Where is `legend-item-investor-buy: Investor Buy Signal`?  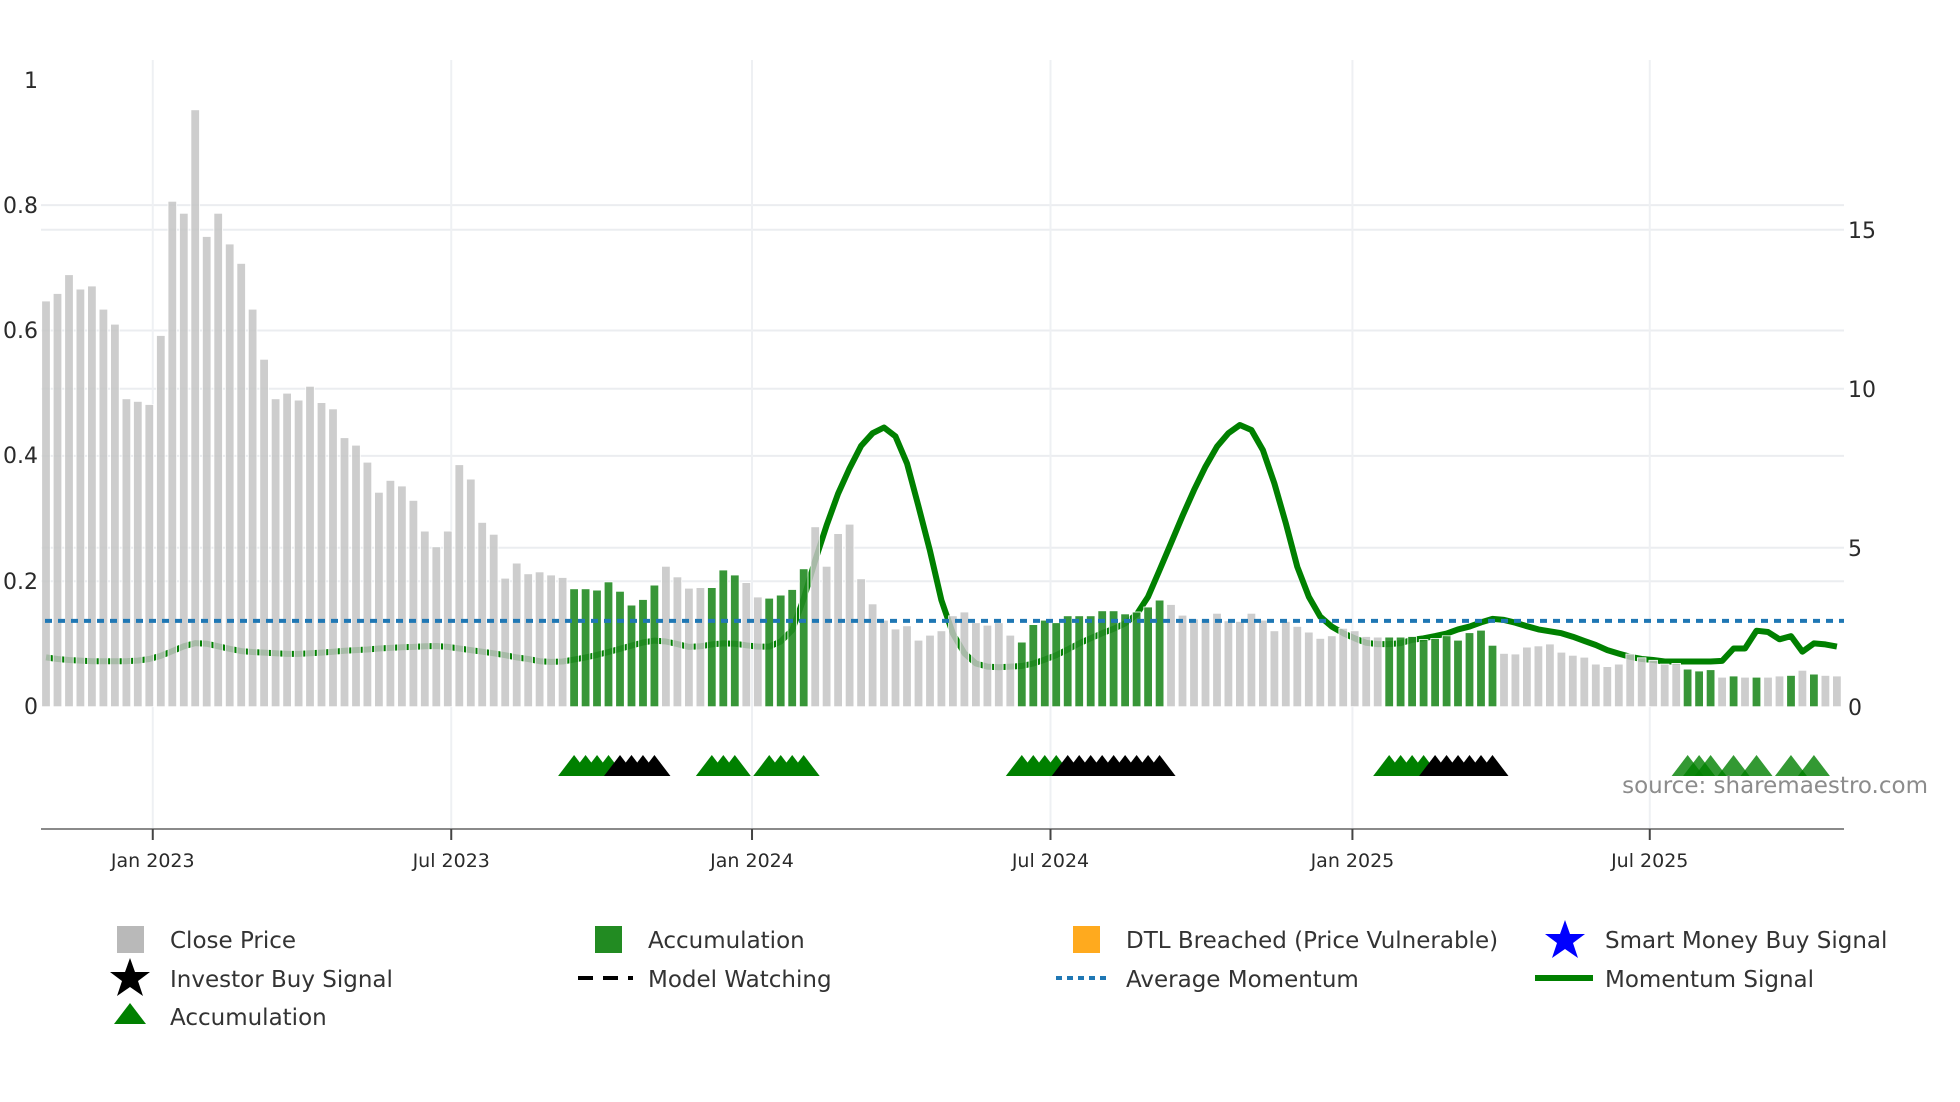
legend-item-investor-buy: Investor Buy Signal is located at coordinates (251, 977).